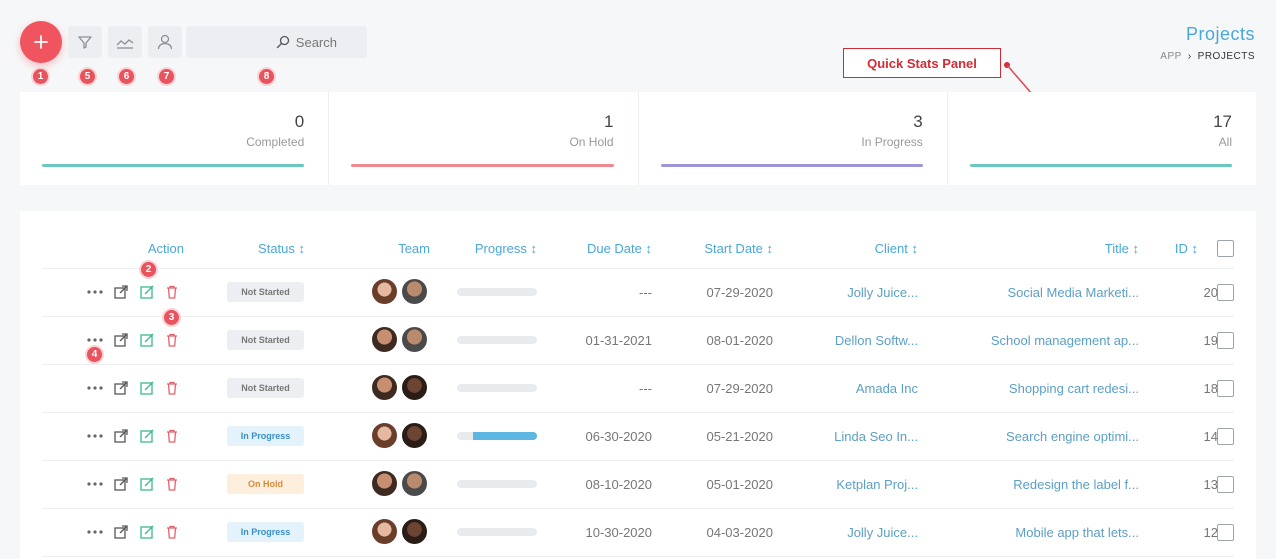  What do you see at coordinates (740, 532) in the screenshot?
I see `row-start-date: 04-03-2020` at bounding box center [740, 532].